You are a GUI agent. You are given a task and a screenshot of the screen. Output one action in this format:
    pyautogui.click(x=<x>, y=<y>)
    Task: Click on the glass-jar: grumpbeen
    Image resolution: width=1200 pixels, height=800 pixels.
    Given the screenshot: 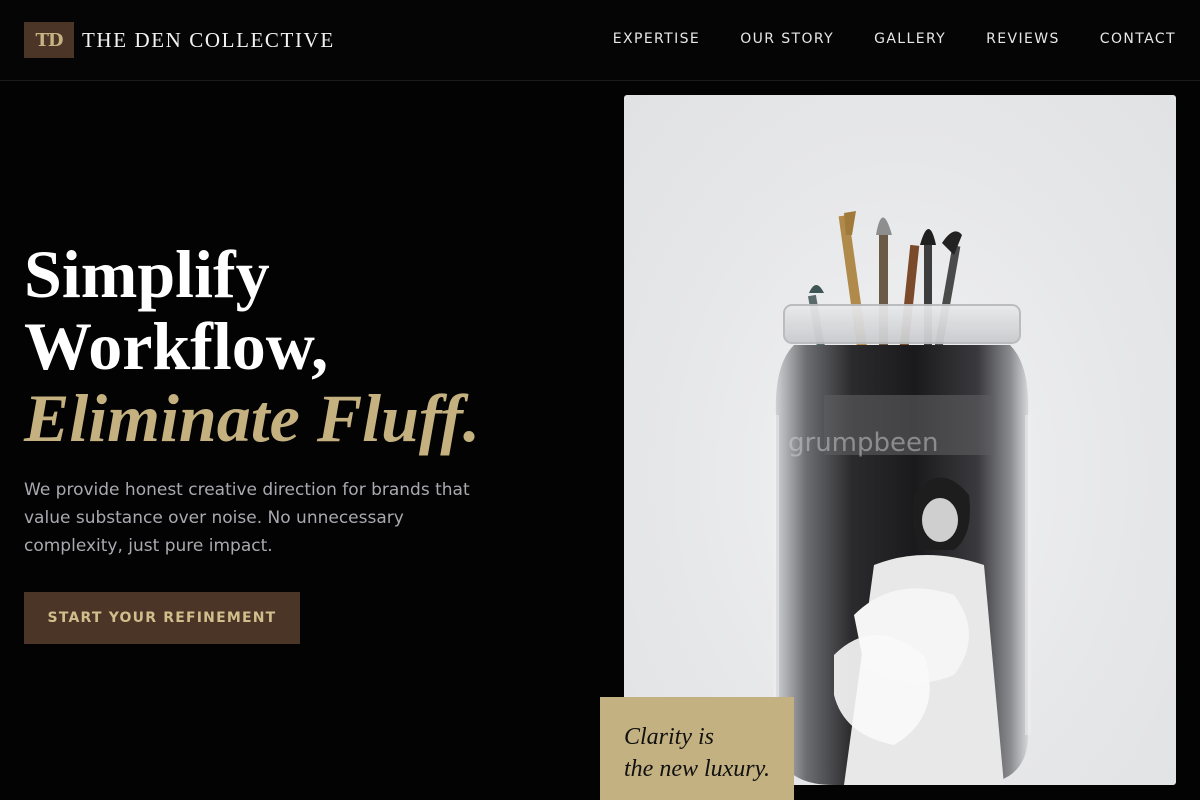 What is the action you would take?
    pyautogui.click(x=902, y=544)
    